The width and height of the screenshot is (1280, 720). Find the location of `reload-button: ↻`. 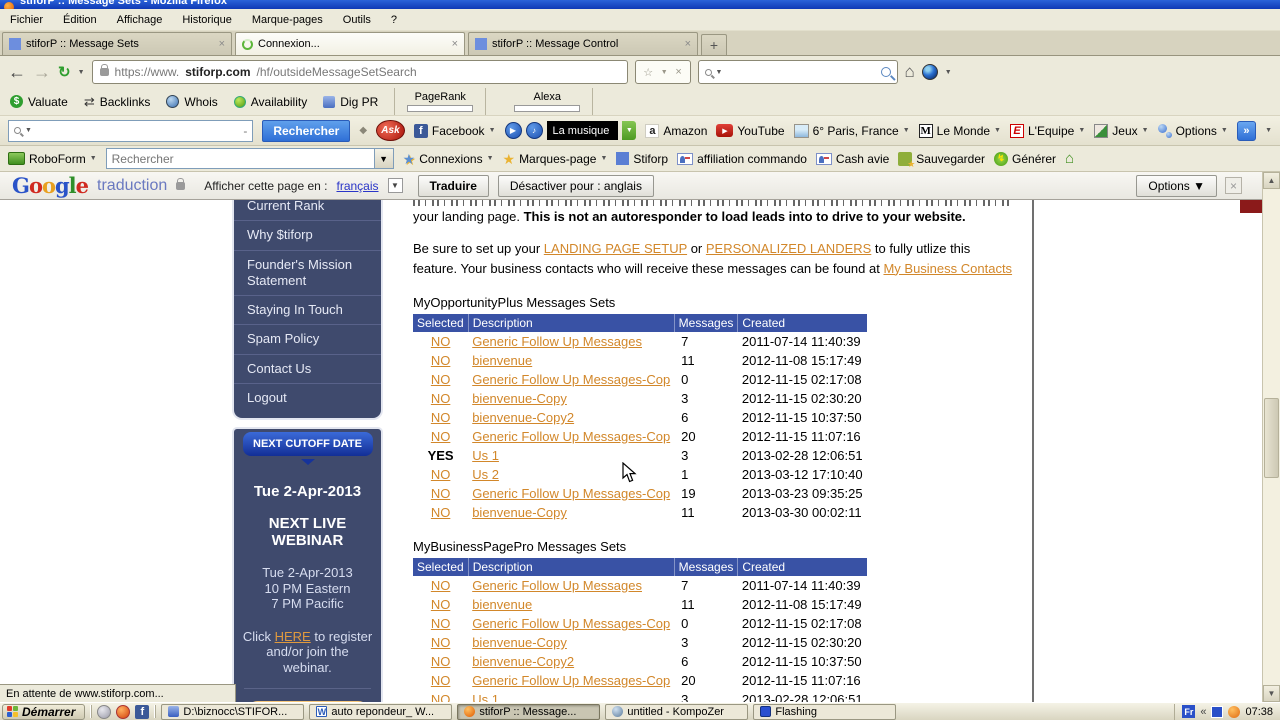

reload-button: ↻ is located at coordinates (64, 72).